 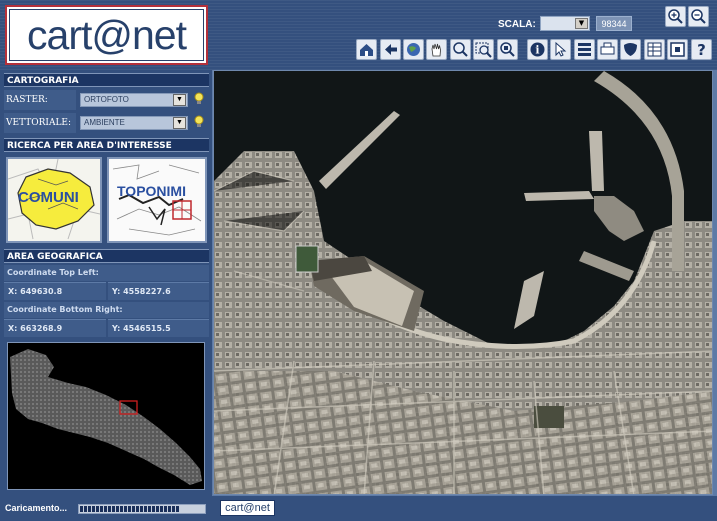 What do you see at coordinates (106, 256) in the screenshot?
I see `section-area-title: AREA GEOGRAFICA` at bounding box center [106, 256].